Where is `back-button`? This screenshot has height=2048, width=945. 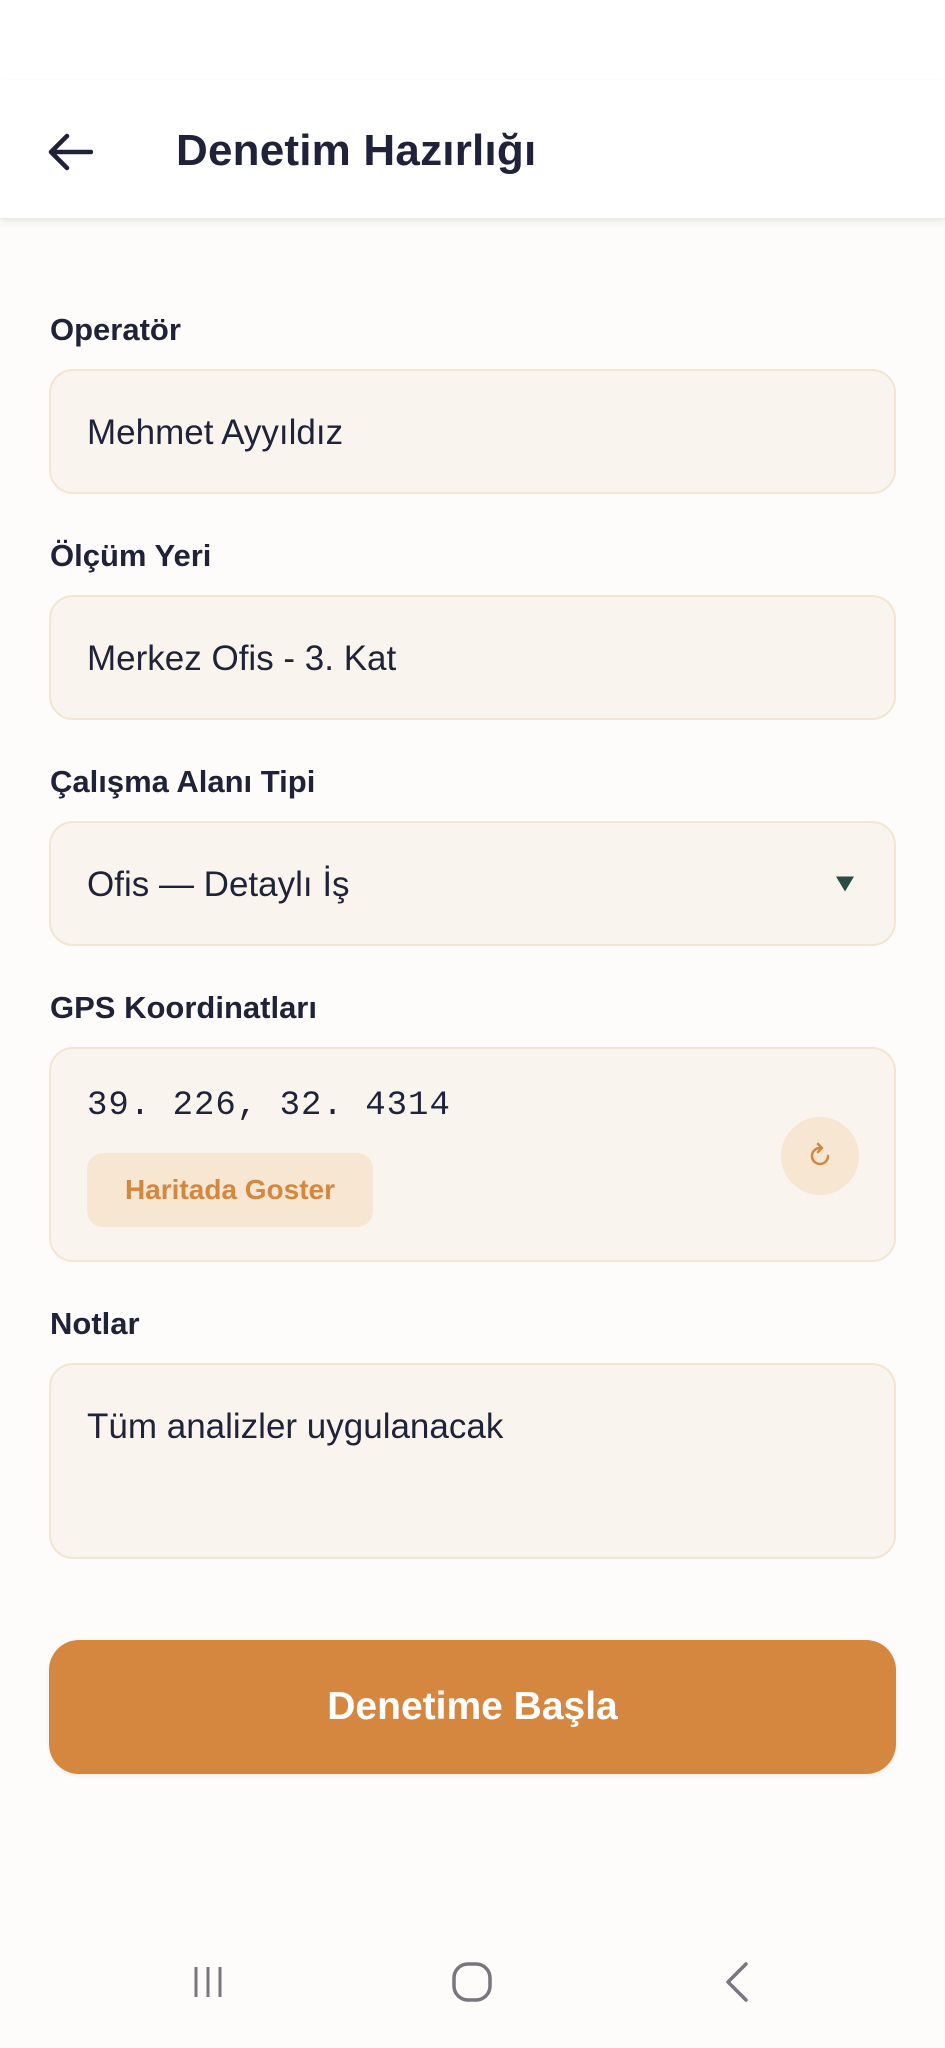 back-button is located at coordinates (70, 152).